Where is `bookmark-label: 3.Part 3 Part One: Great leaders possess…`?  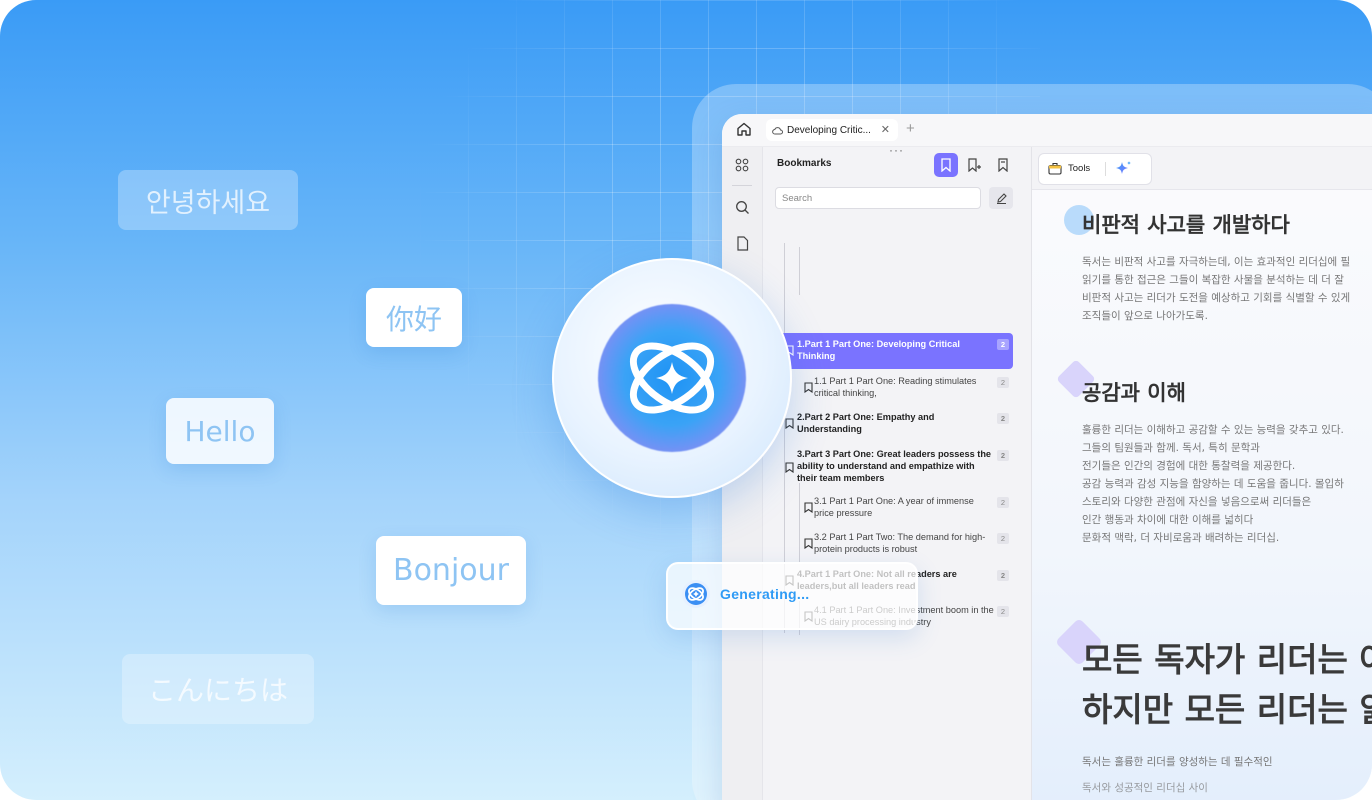 bookmark-label: 3.Part 3 Part One: Great leaders possess… is located at coordinates (894, 466).